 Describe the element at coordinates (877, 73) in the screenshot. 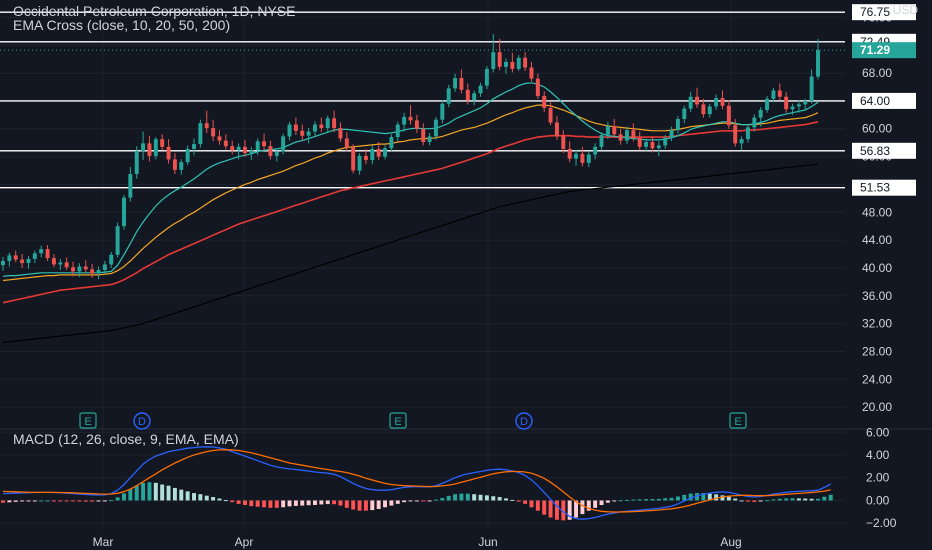

I see `price-axis-label: 68.00` at that location.